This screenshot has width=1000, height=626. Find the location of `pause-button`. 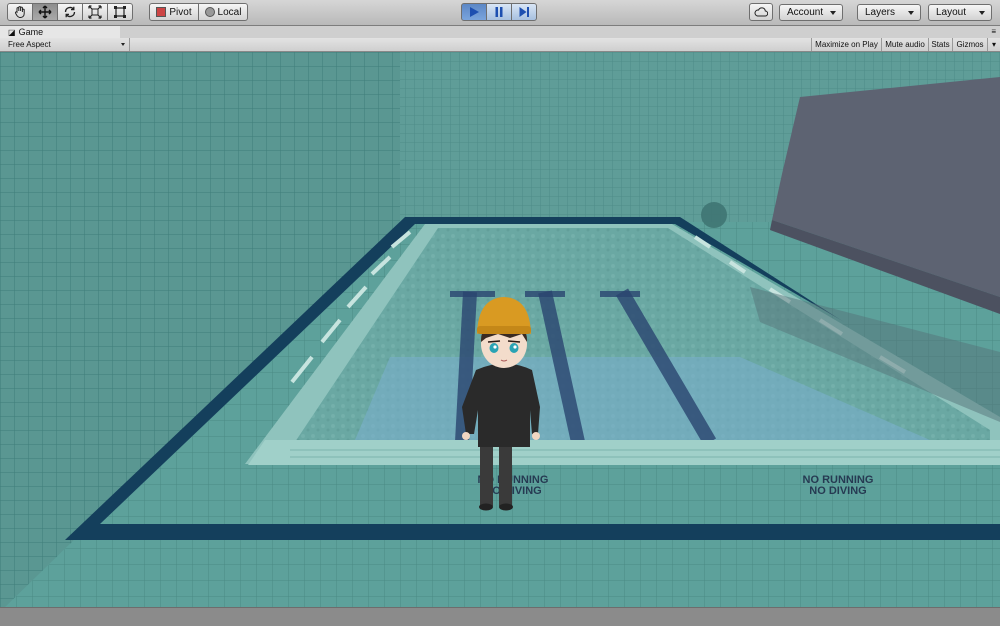

pause-button is located at coordinates (499, 12).